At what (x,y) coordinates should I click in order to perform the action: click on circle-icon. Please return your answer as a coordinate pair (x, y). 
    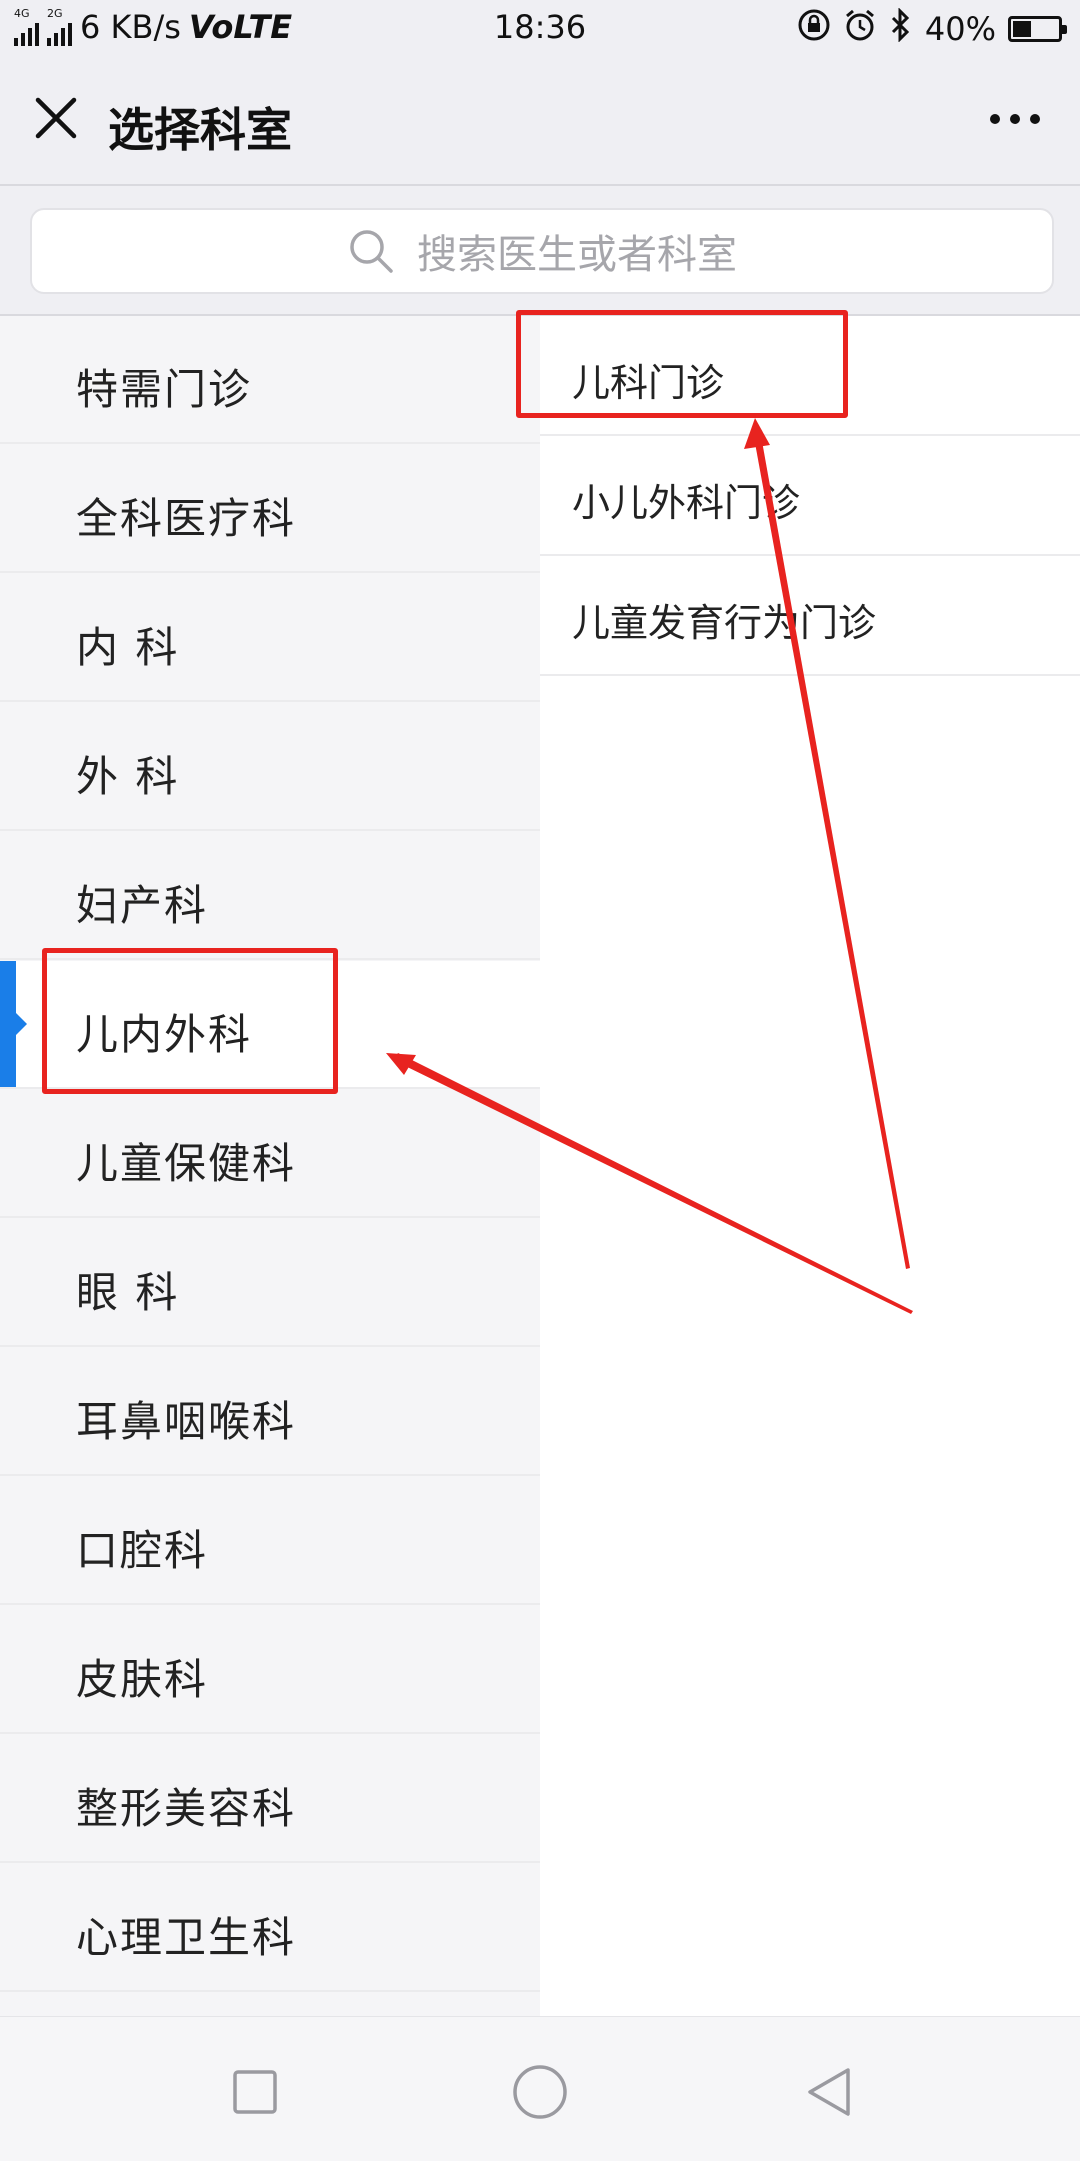
    Looking at the image, I should click on (540, 2092).